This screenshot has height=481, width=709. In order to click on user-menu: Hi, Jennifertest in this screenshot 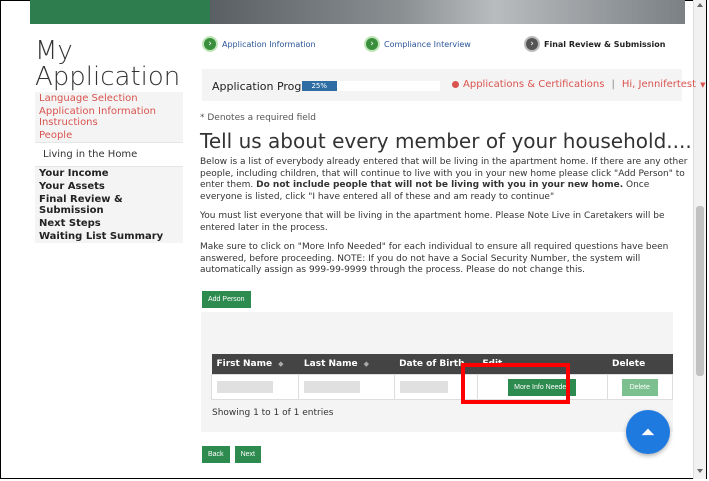, I will do `click(659, 84)`.